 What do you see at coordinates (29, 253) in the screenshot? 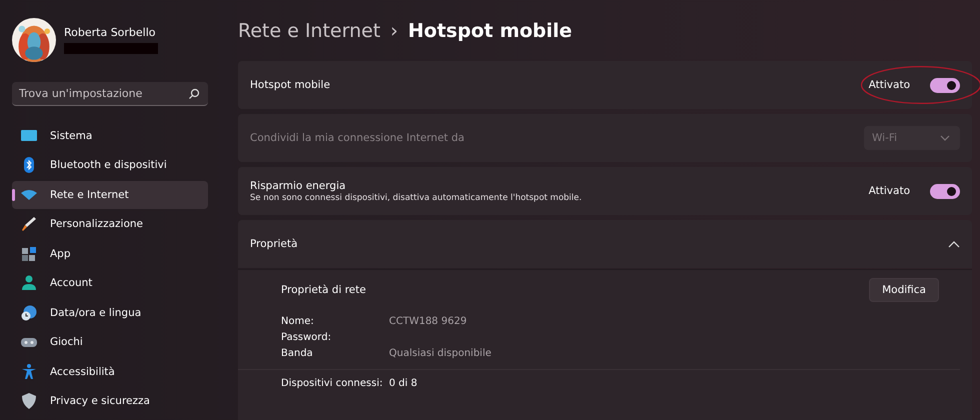
I see `apps-icon` at bounding box center [29, 253].